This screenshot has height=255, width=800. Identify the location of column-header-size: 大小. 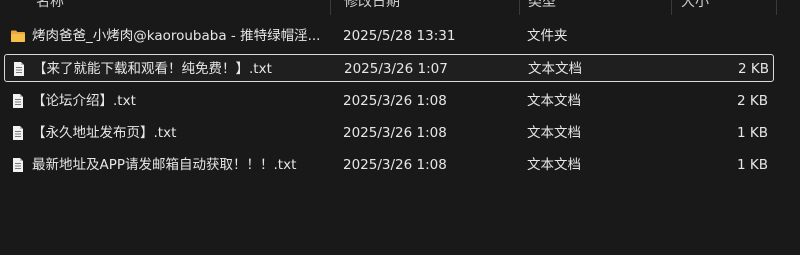
(695, 6).